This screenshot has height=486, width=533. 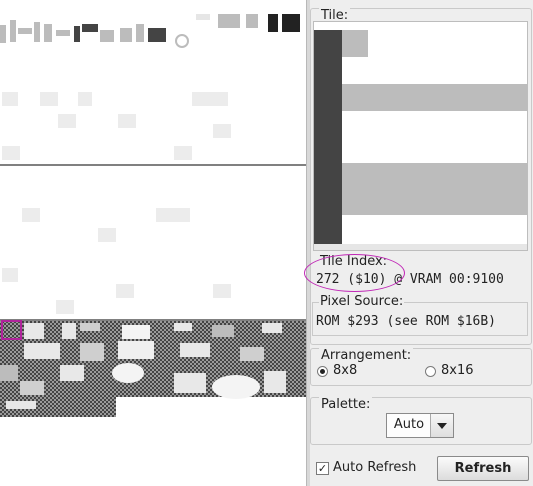 What do you see at coordinates (354, 273) in the screenshot?
I see `annotation-ring` at bounding box center [354, 273].